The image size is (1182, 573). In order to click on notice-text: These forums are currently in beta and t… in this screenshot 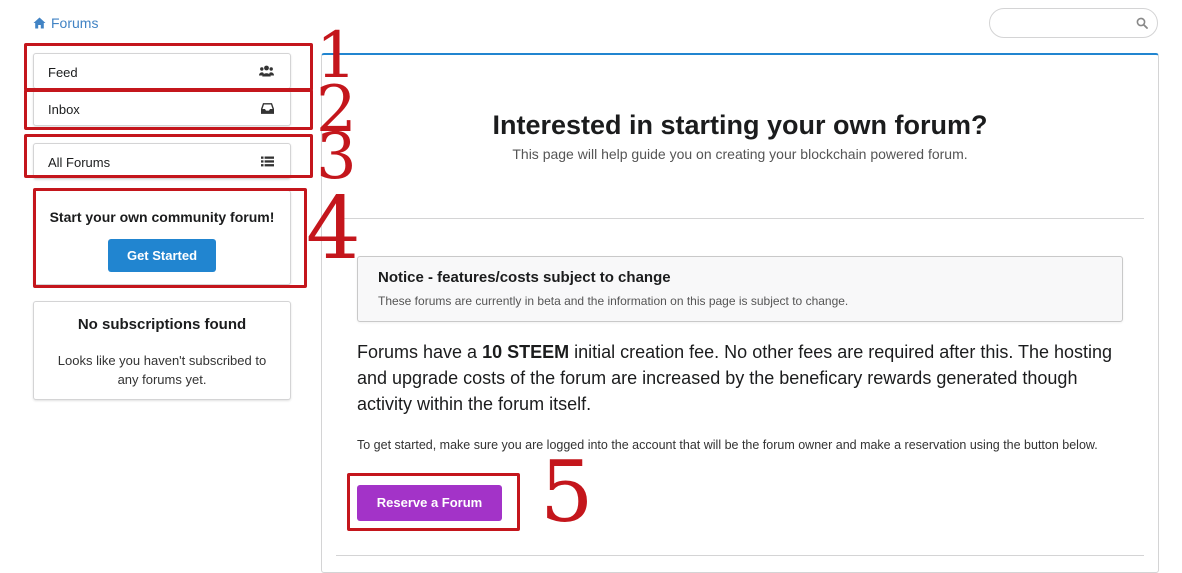, I will do `click(613, 301)`.